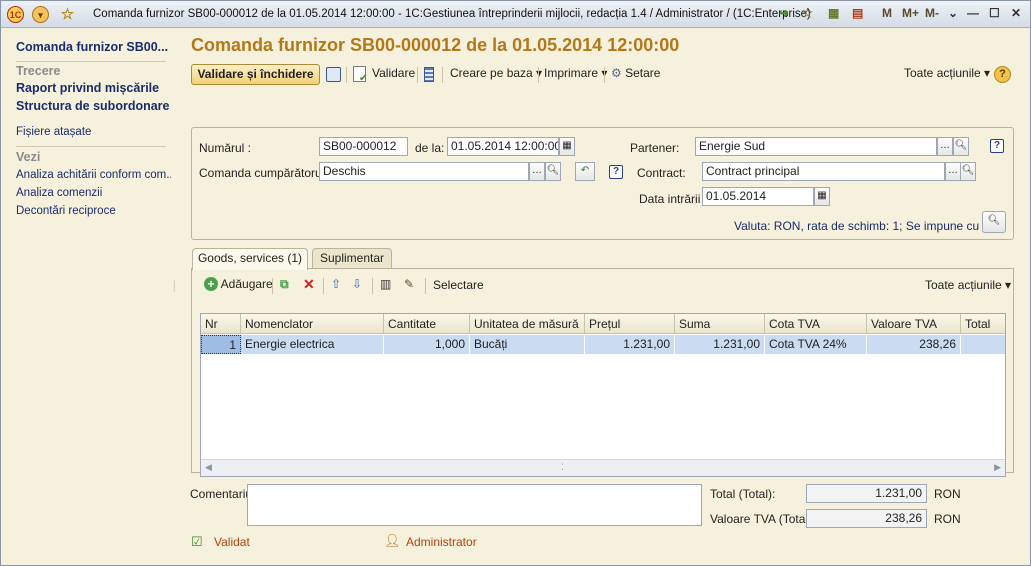  I want to click on date-field: 01.05.2014 12:00:00, so click(503, 146).